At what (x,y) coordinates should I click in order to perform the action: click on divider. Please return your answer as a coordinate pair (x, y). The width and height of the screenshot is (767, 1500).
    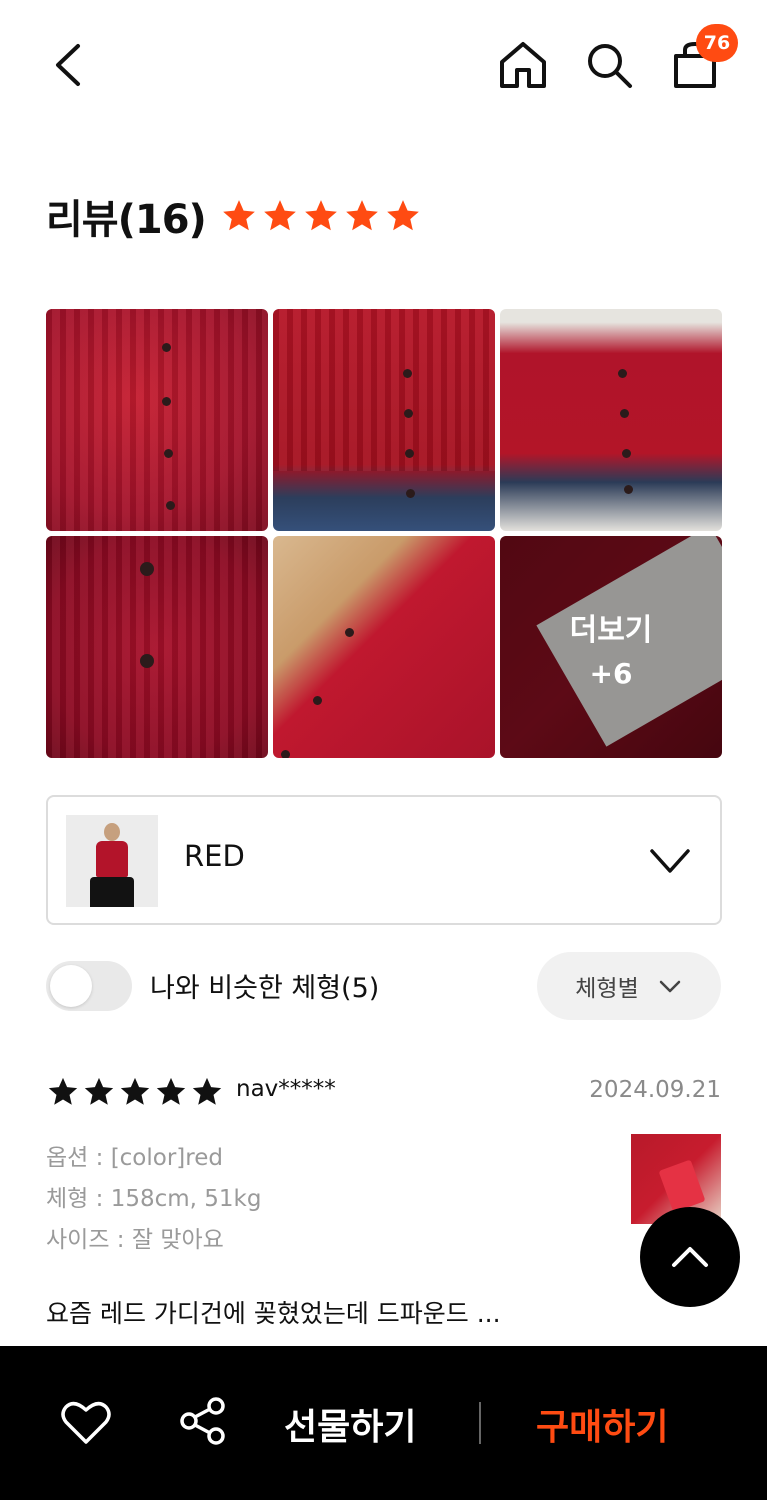
    Looking at the image, I should click on (480, 1423).